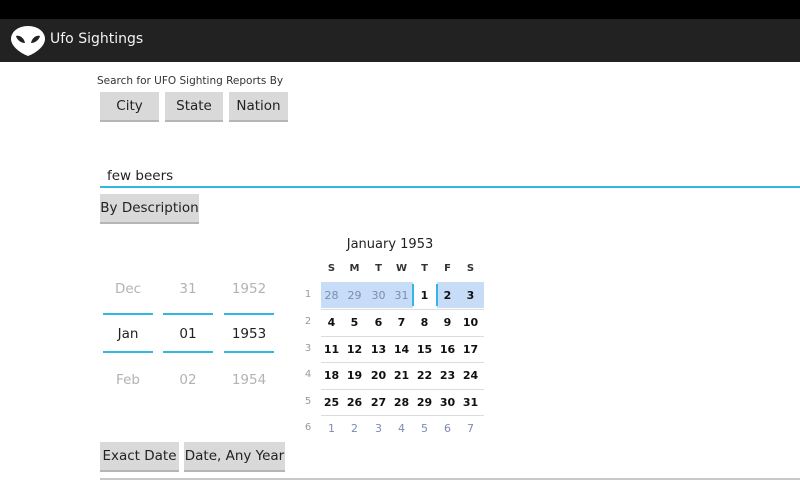 The height and width of the screenshot is (480, 800). What do you see at coordinates (378, 349) in the screenshot?
I see `calendar-day: 13` at bounding box center [378, 349].